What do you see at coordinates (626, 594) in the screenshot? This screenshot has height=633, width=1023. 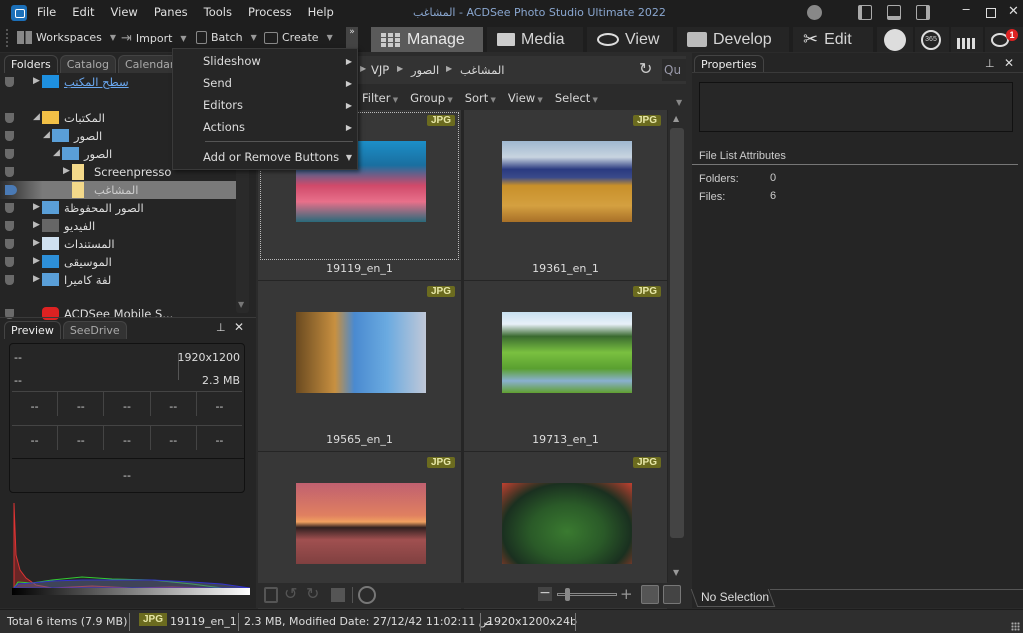 I see `zoom-in-button: +` at bounding box center [626, 594].